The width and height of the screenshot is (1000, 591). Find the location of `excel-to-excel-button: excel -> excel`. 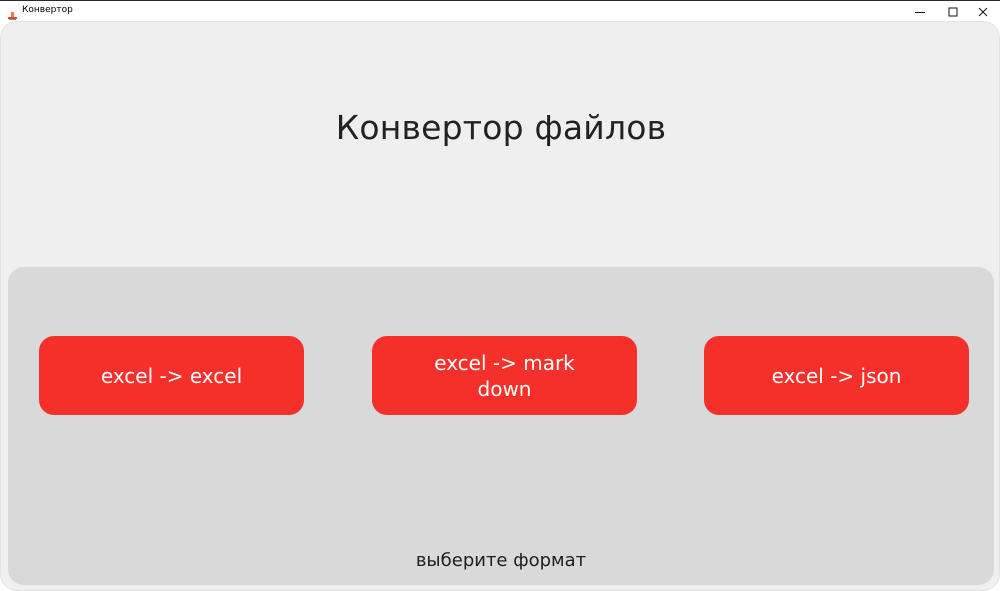

excel-to-excel-button: excel -> excel is located at coordinates (171, 375).